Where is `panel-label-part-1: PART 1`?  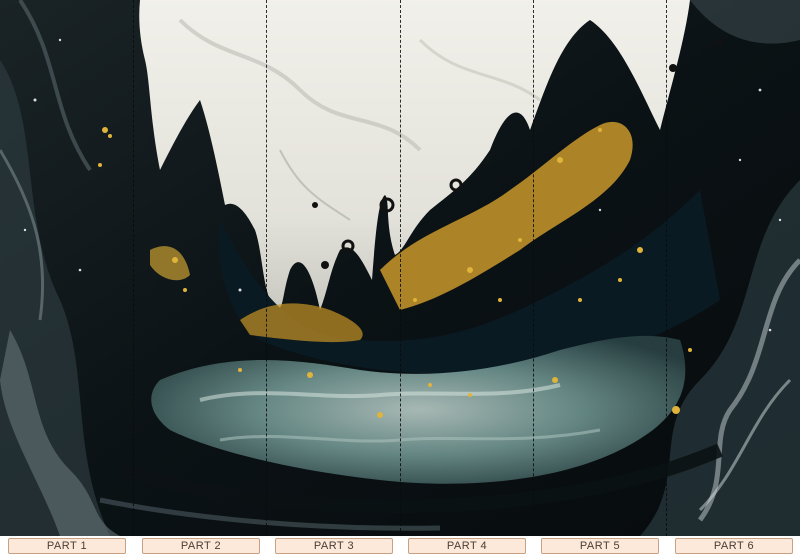 panel-label-part-1: PART 1 is located at coordinates (67, 546).